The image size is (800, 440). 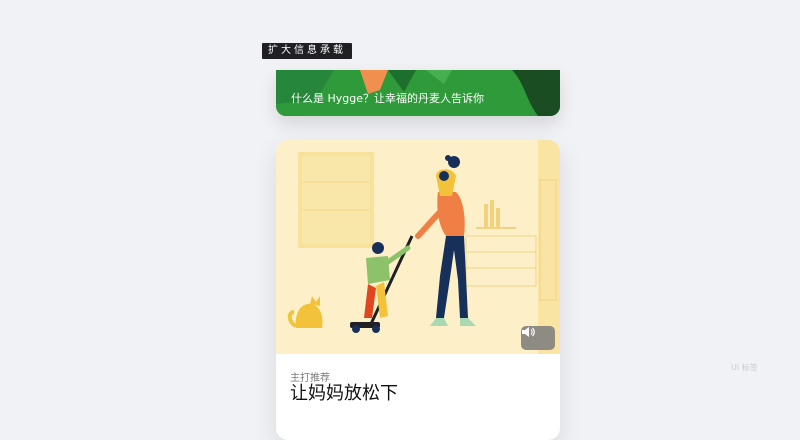 What do you see at coordinates (744, 367) in the screenshot?
I see `watermark: Ui 标签` at bounding box center [744, 367].